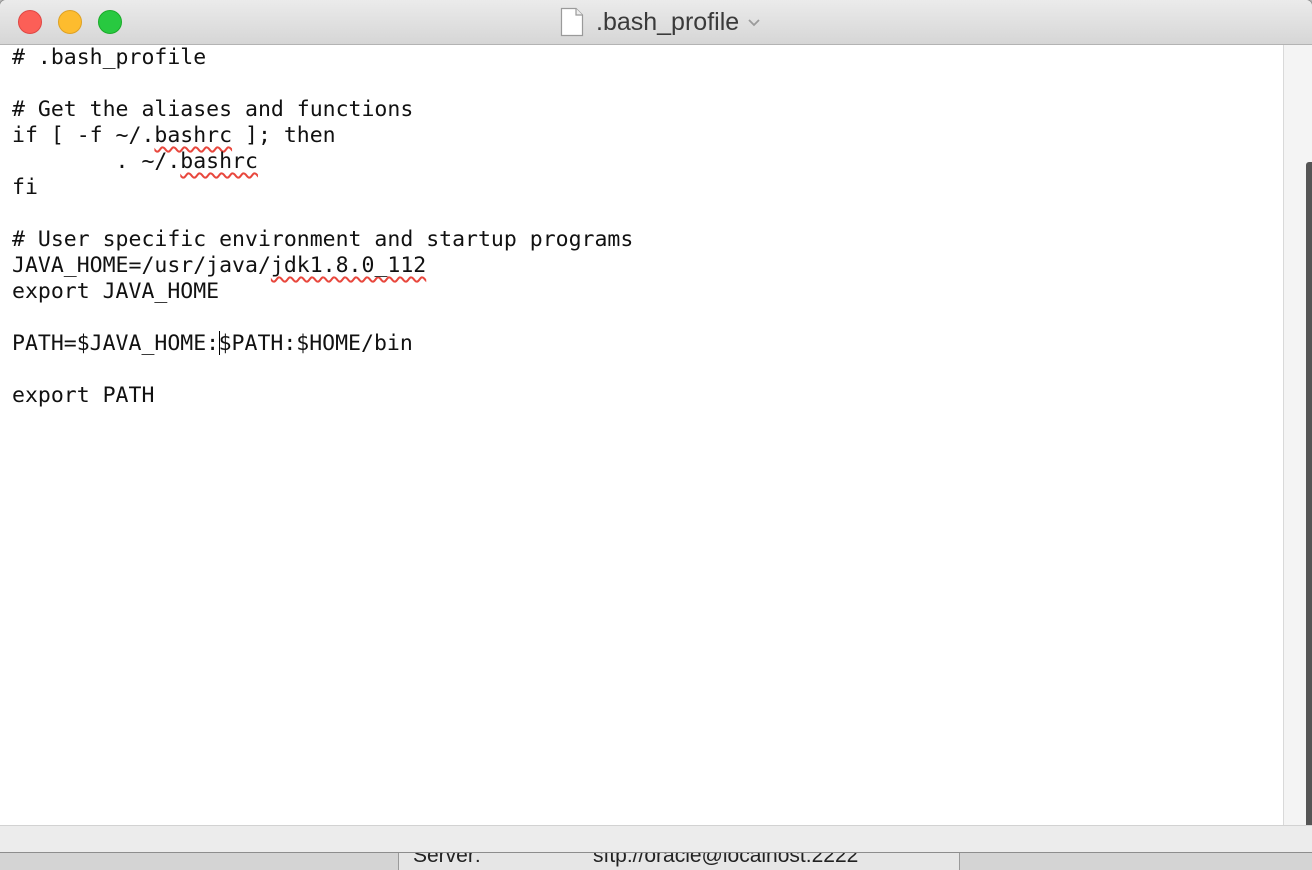  I want to click on code-text: # Get the aliases and functions, so click(213, 109).